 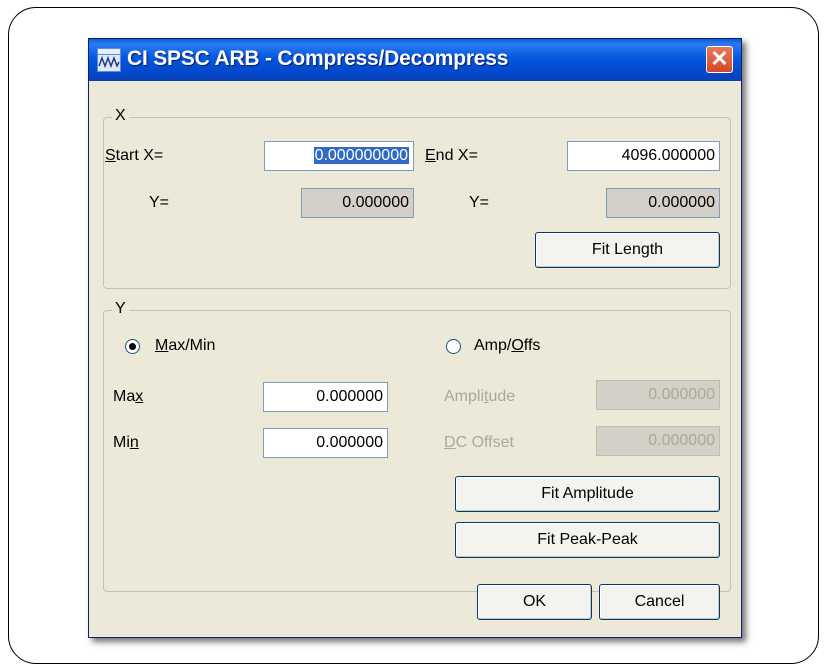 I want to click on ok-button: OK, so click(x=534, y=602).